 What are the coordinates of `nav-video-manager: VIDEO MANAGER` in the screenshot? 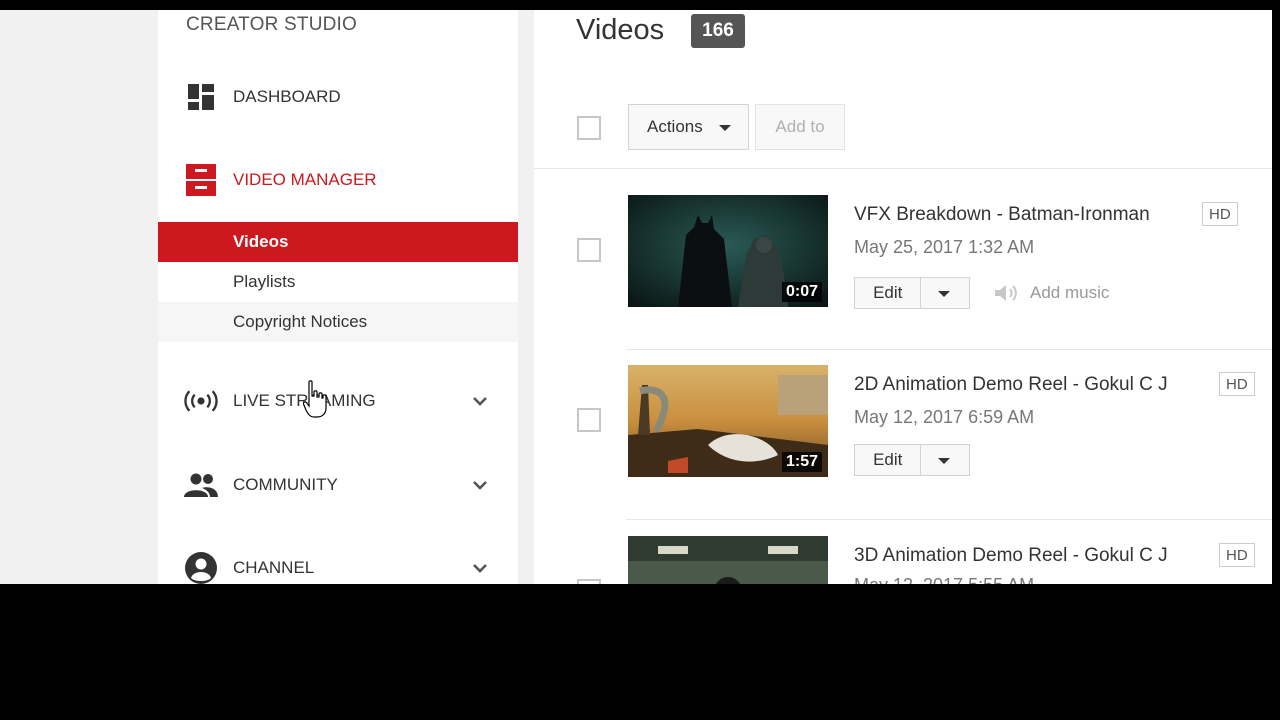 It's located at (338, 180).